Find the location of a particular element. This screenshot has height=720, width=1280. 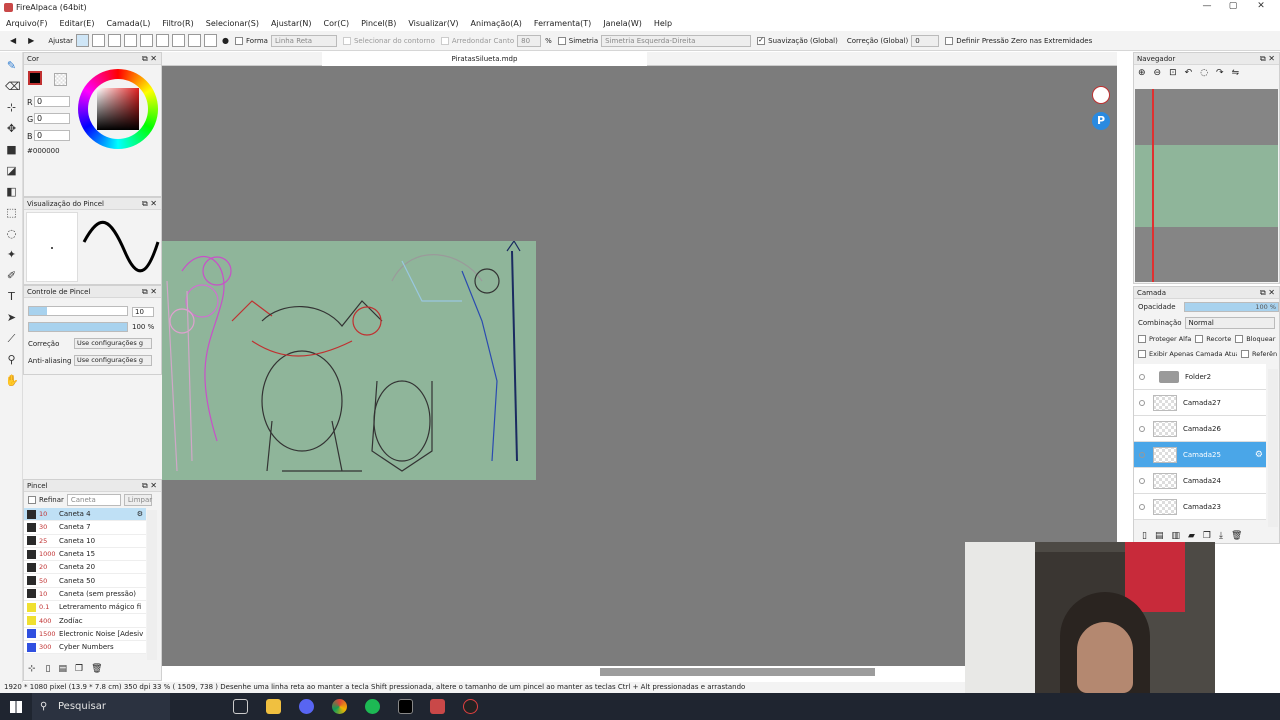

rotate-reset-icon: ◌ is located at coordinates (1204, 73).